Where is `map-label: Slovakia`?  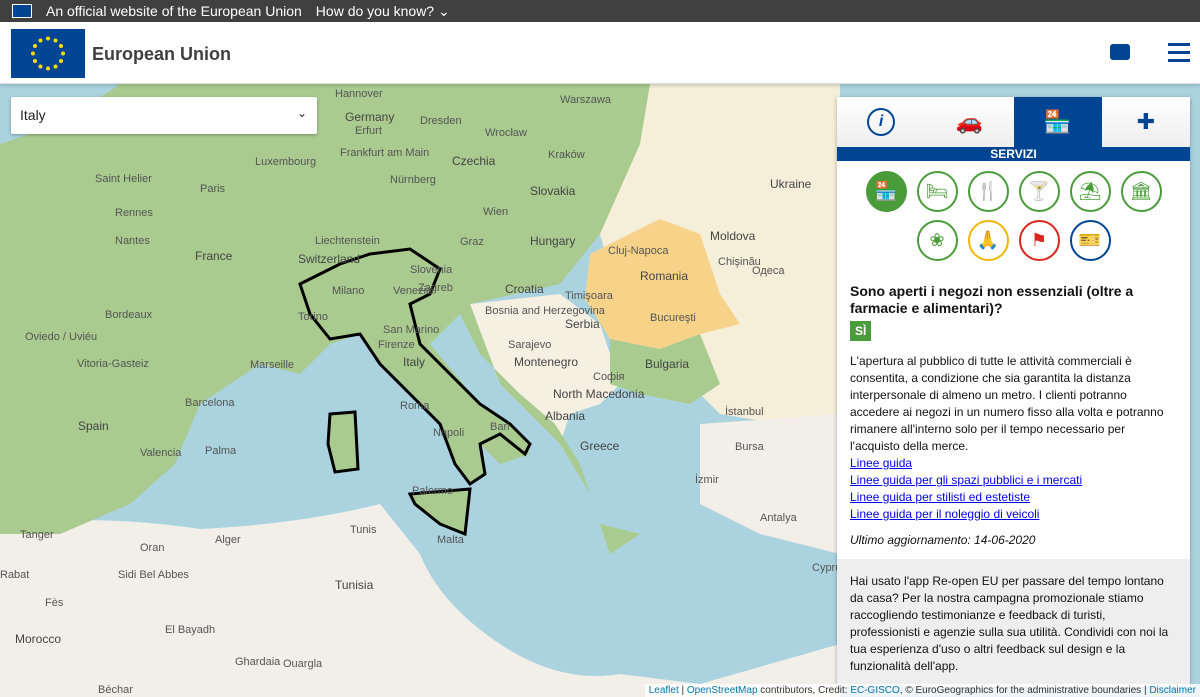 map-label: Slovakia is located at coordinates (553, 191).